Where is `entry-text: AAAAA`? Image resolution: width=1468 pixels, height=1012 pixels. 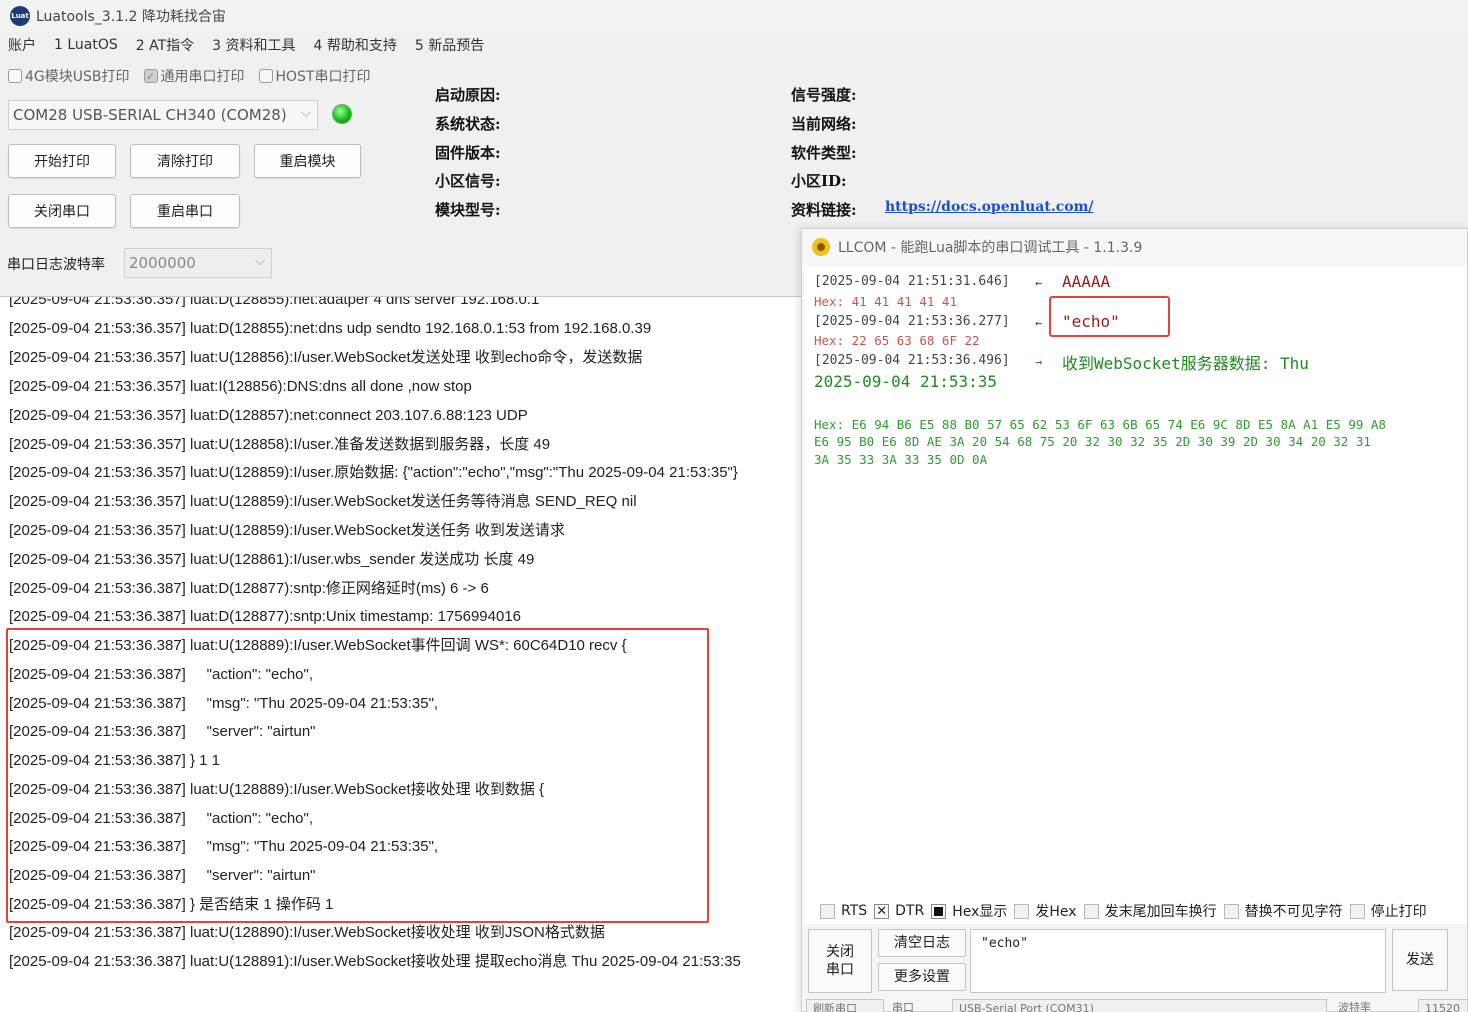 entry-text: AAAAA is located at coordinates (1086, 281).